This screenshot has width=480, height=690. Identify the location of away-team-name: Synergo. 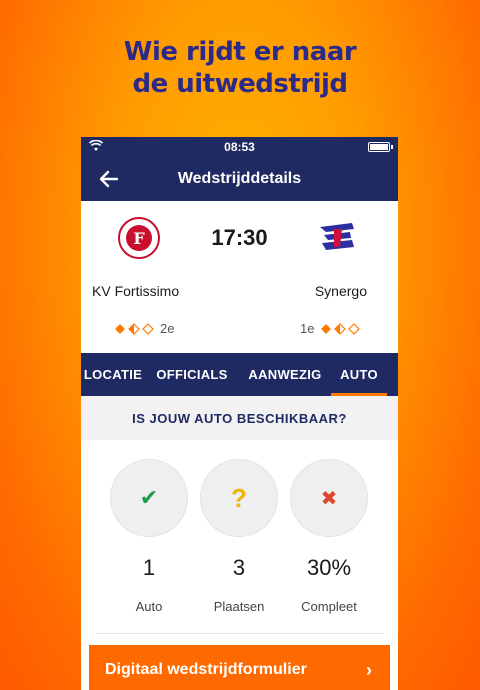
(340, 291).